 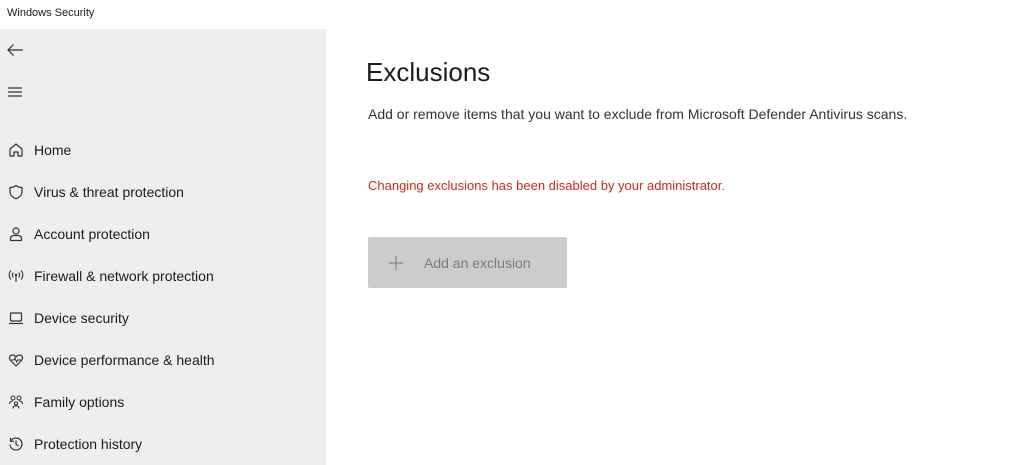 What do you see at coordinates (477, 262) in the screenshot?
I see `add-exclusion-label: Add an exclusion` at bounding box center [477, 262].